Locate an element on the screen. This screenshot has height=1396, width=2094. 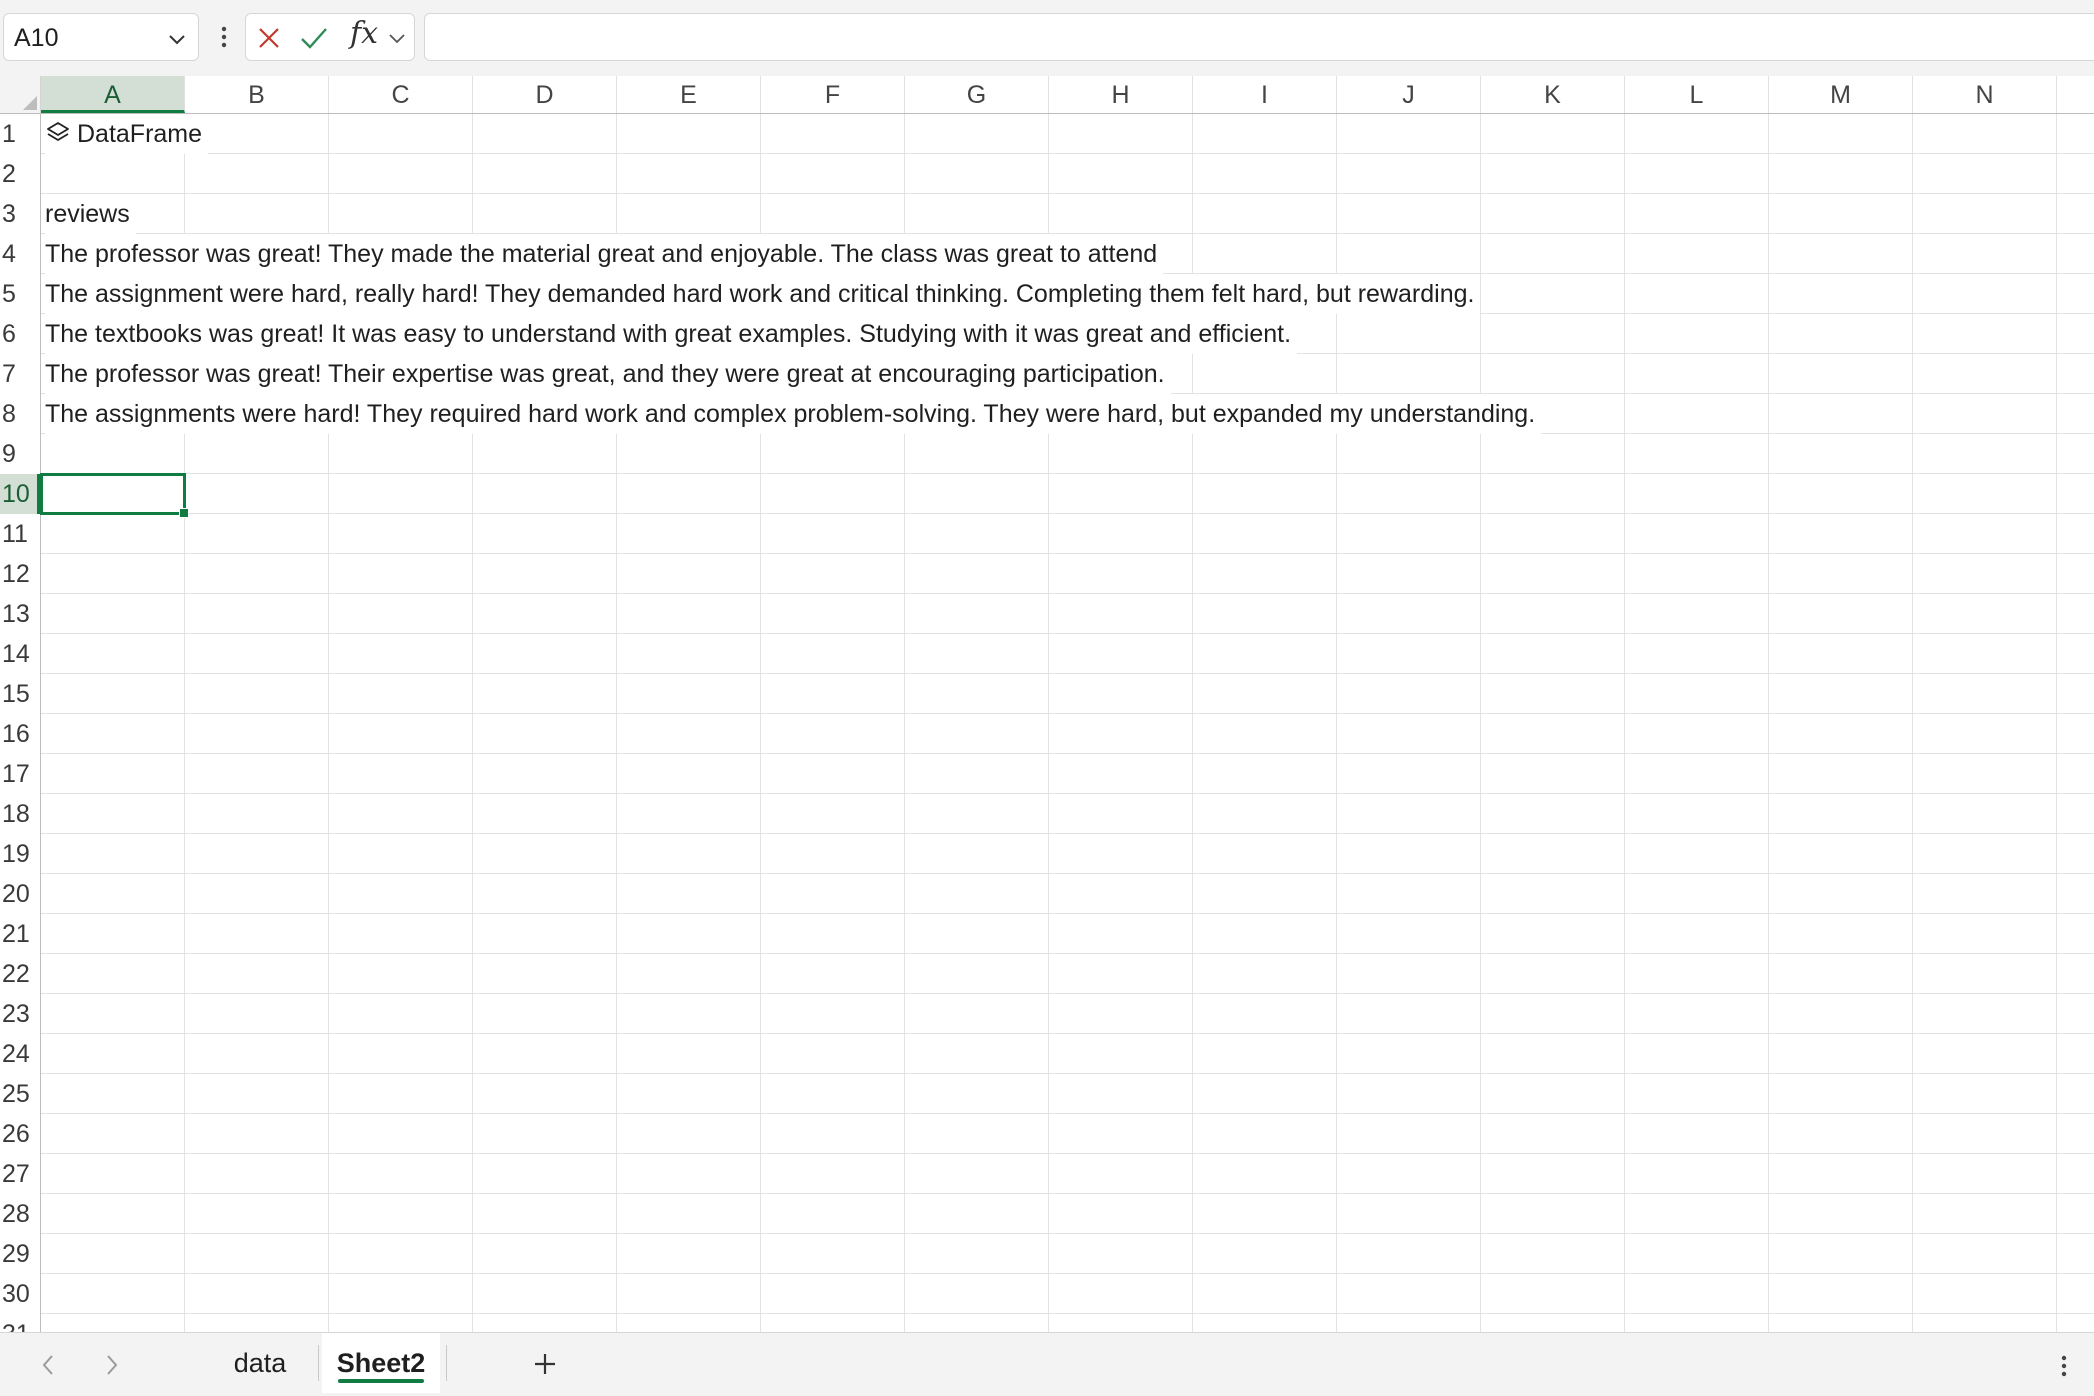
row-header-17: 17 is located at coordinates (20, 774).